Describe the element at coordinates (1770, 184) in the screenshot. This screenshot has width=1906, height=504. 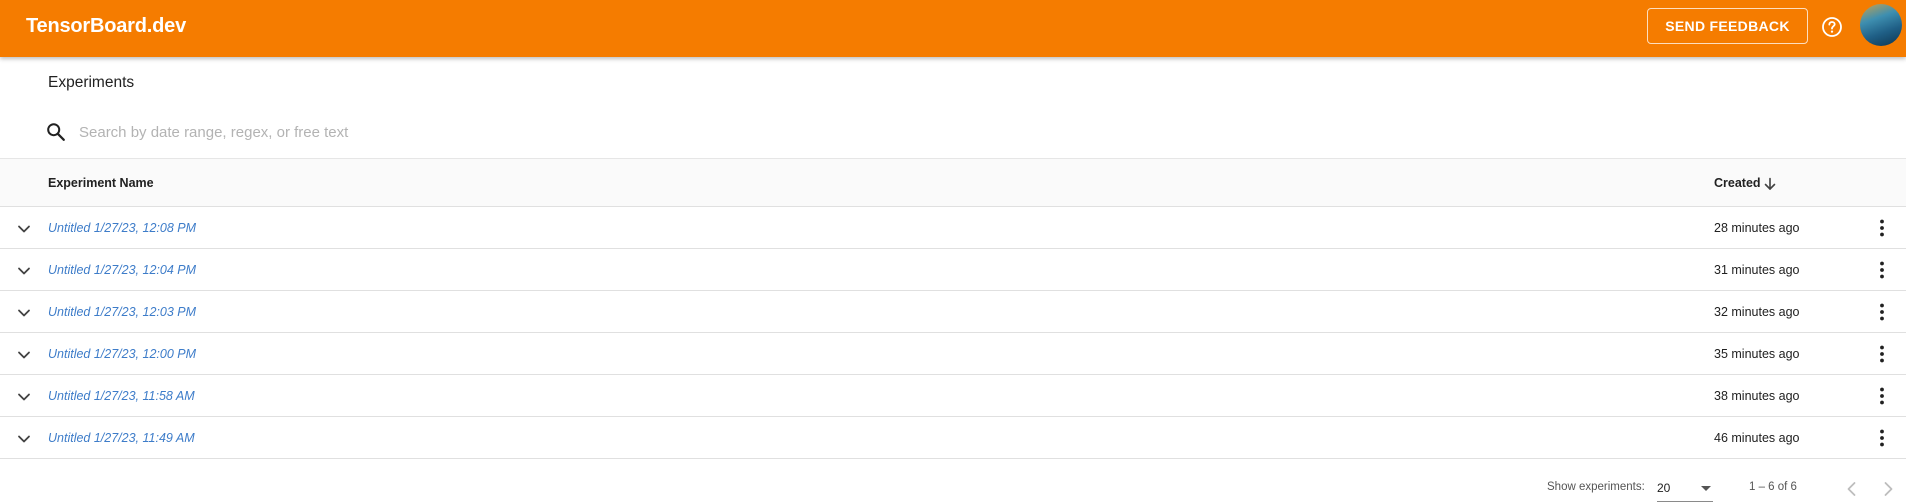
I see `arrow-down-icon` at that location.